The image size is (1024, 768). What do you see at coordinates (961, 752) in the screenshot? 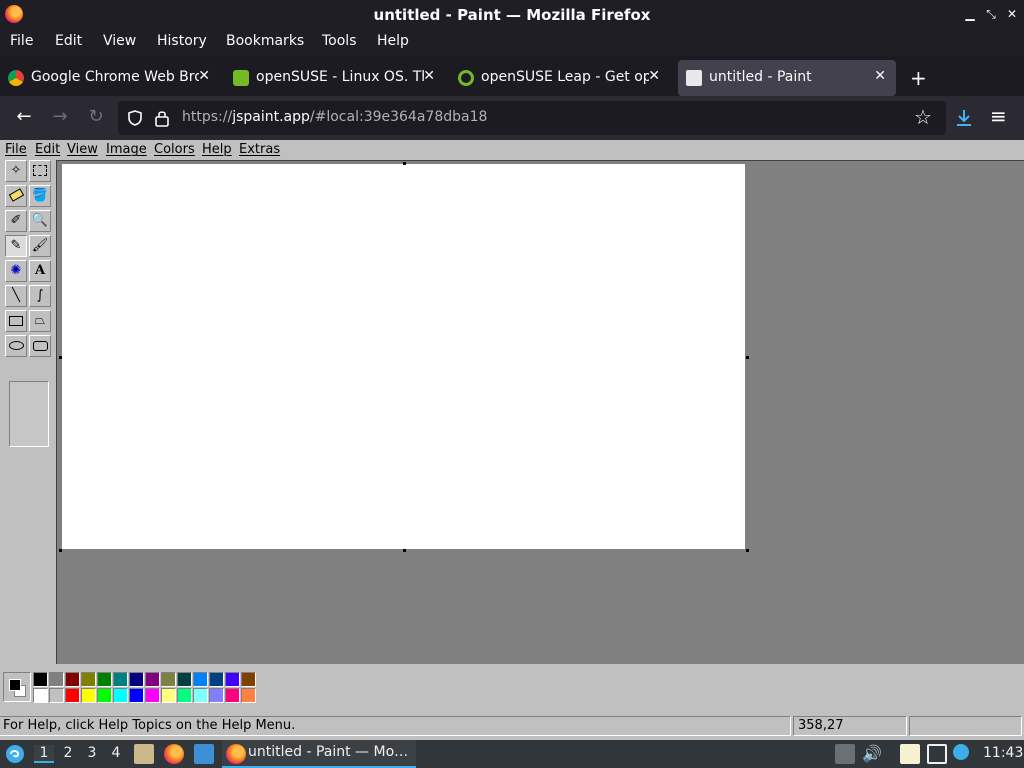
I see `notification-icon` at bounding box center [961, 752].